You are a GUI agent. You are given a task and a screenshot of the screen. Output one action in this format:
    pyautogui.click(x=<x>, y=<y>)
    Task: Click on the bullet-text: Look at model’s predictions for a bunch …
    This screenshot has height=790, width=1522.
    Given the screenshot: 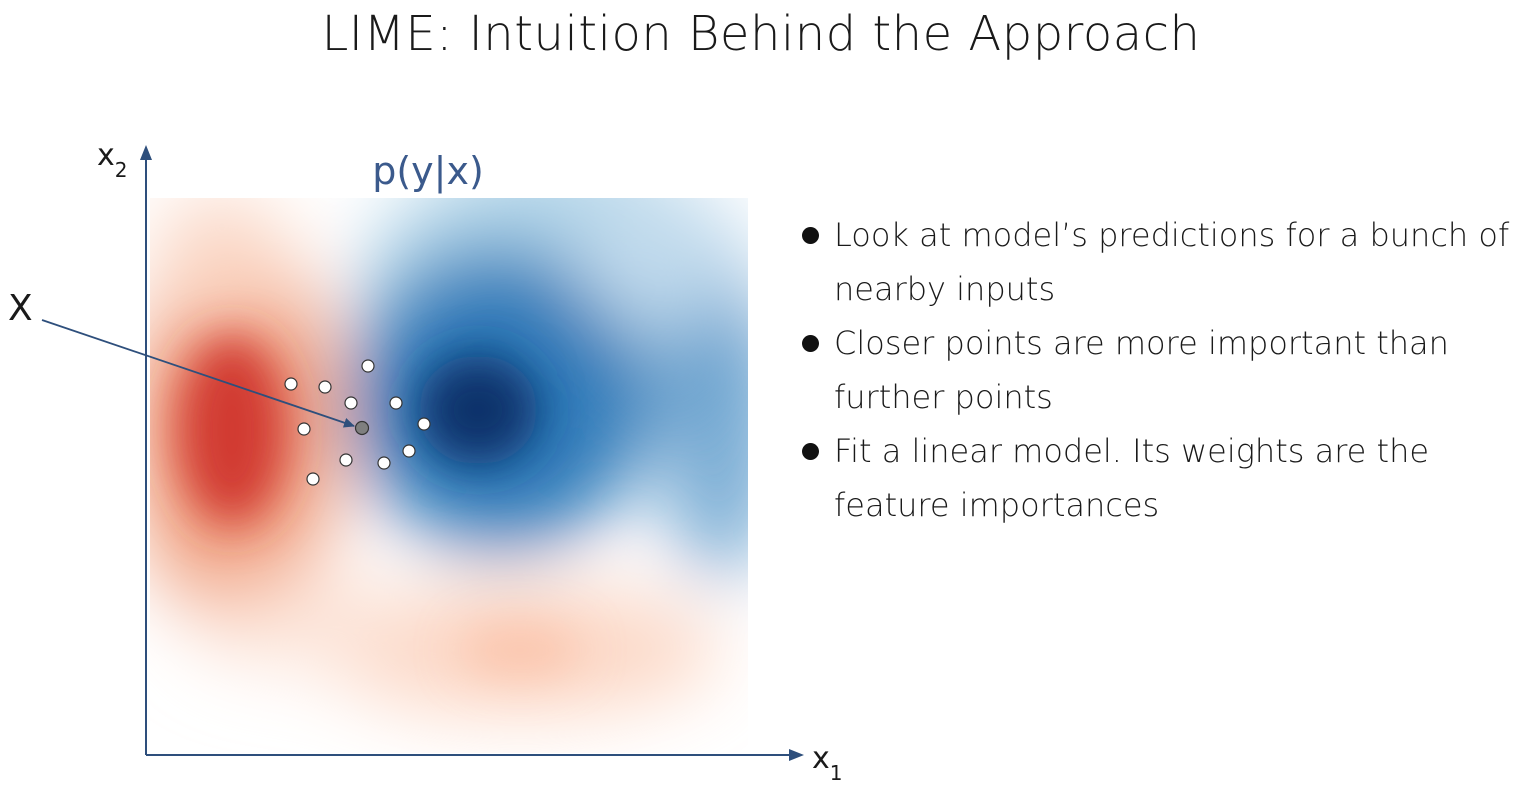 What is the action you would take?
    pyautogui.click(x=1172, y=262)
    